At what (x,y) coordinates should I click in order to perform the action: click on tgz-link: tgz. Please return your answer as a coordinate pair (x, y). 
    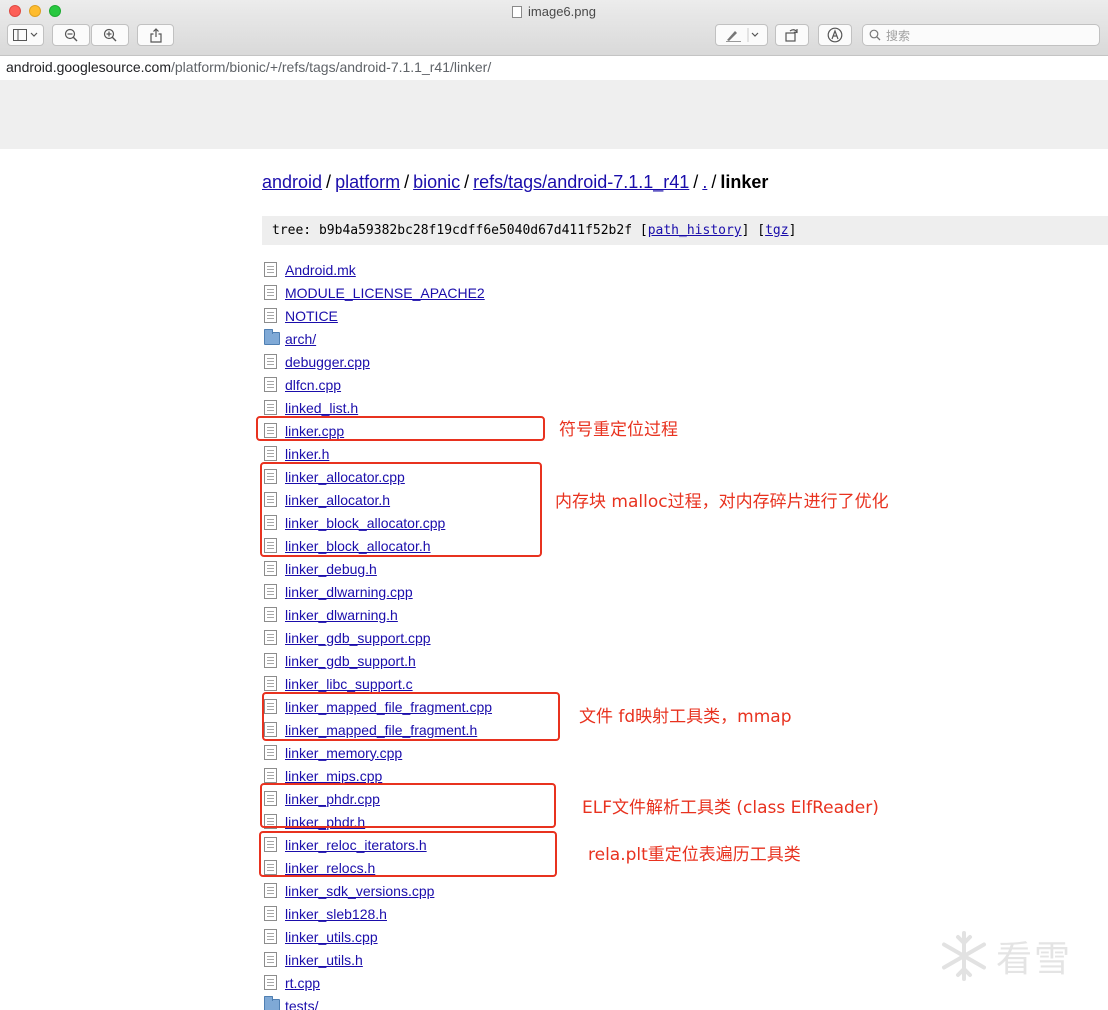
    Looking at the image, I should click on (776, 230).